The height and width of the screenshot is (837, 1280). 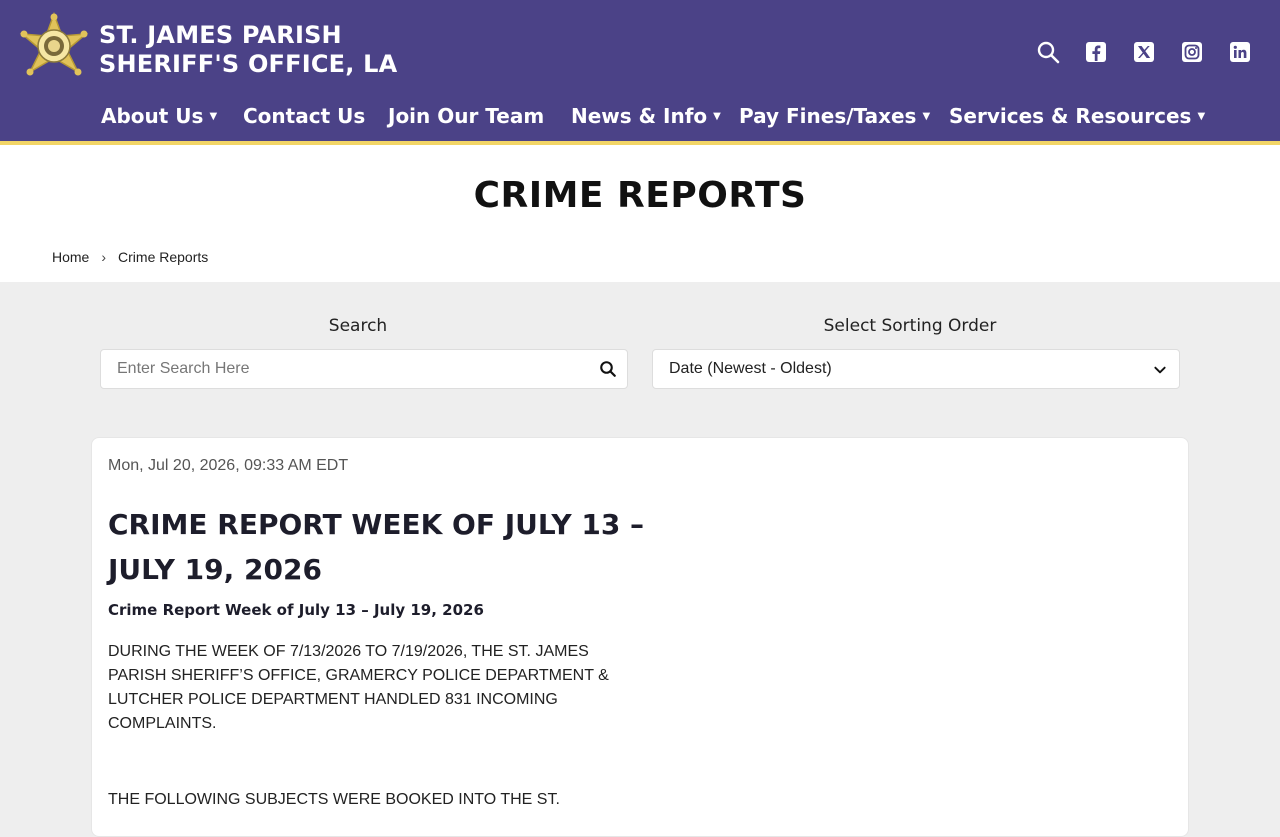 I want to click on nav-item-pay-fines-taxes: Pay Fines/Taxes ▼, so click(x=834, y=116).